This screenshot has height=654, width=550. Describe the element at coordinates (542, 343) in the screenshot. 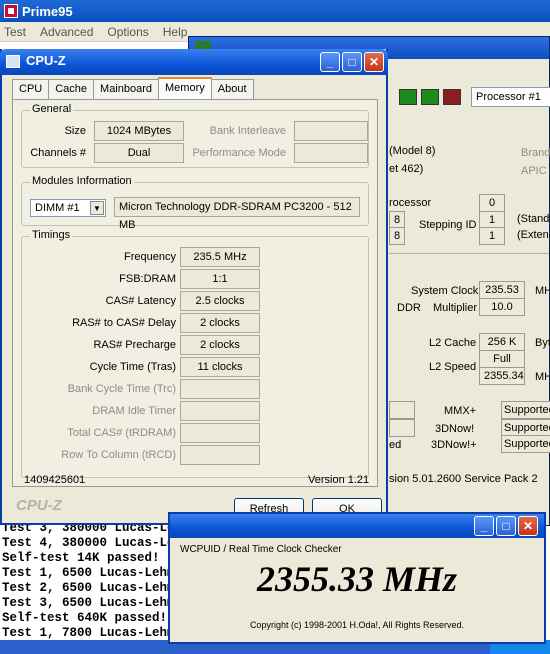

I see `l2-cache-unit: Byt` at that location.